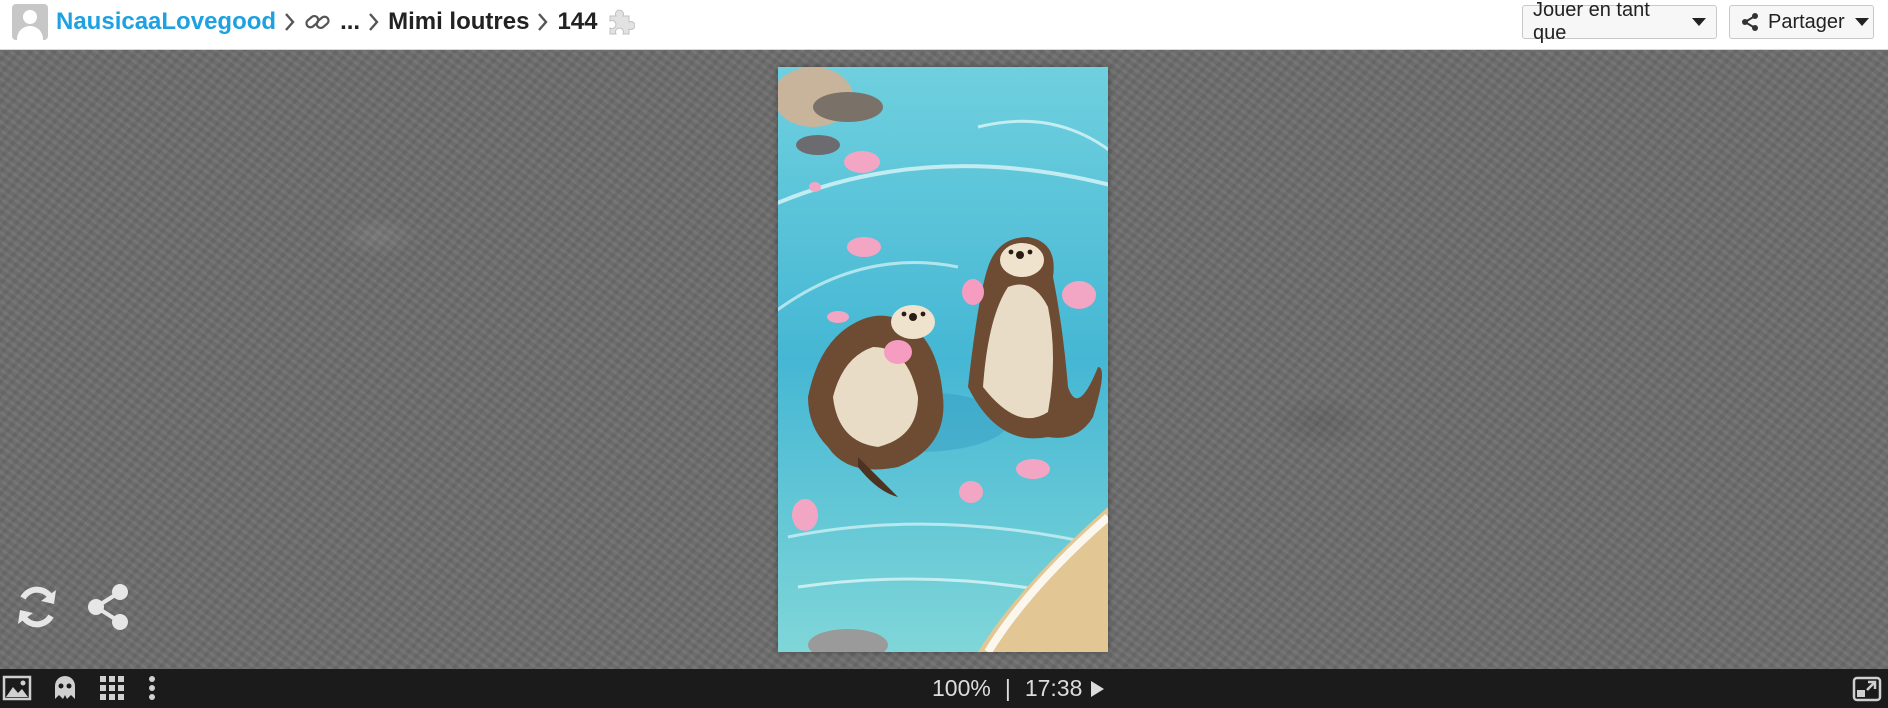  Describe the element at coordinates (620, 22) in the screenshot. I see `puzzle-piece-icon` at that location.